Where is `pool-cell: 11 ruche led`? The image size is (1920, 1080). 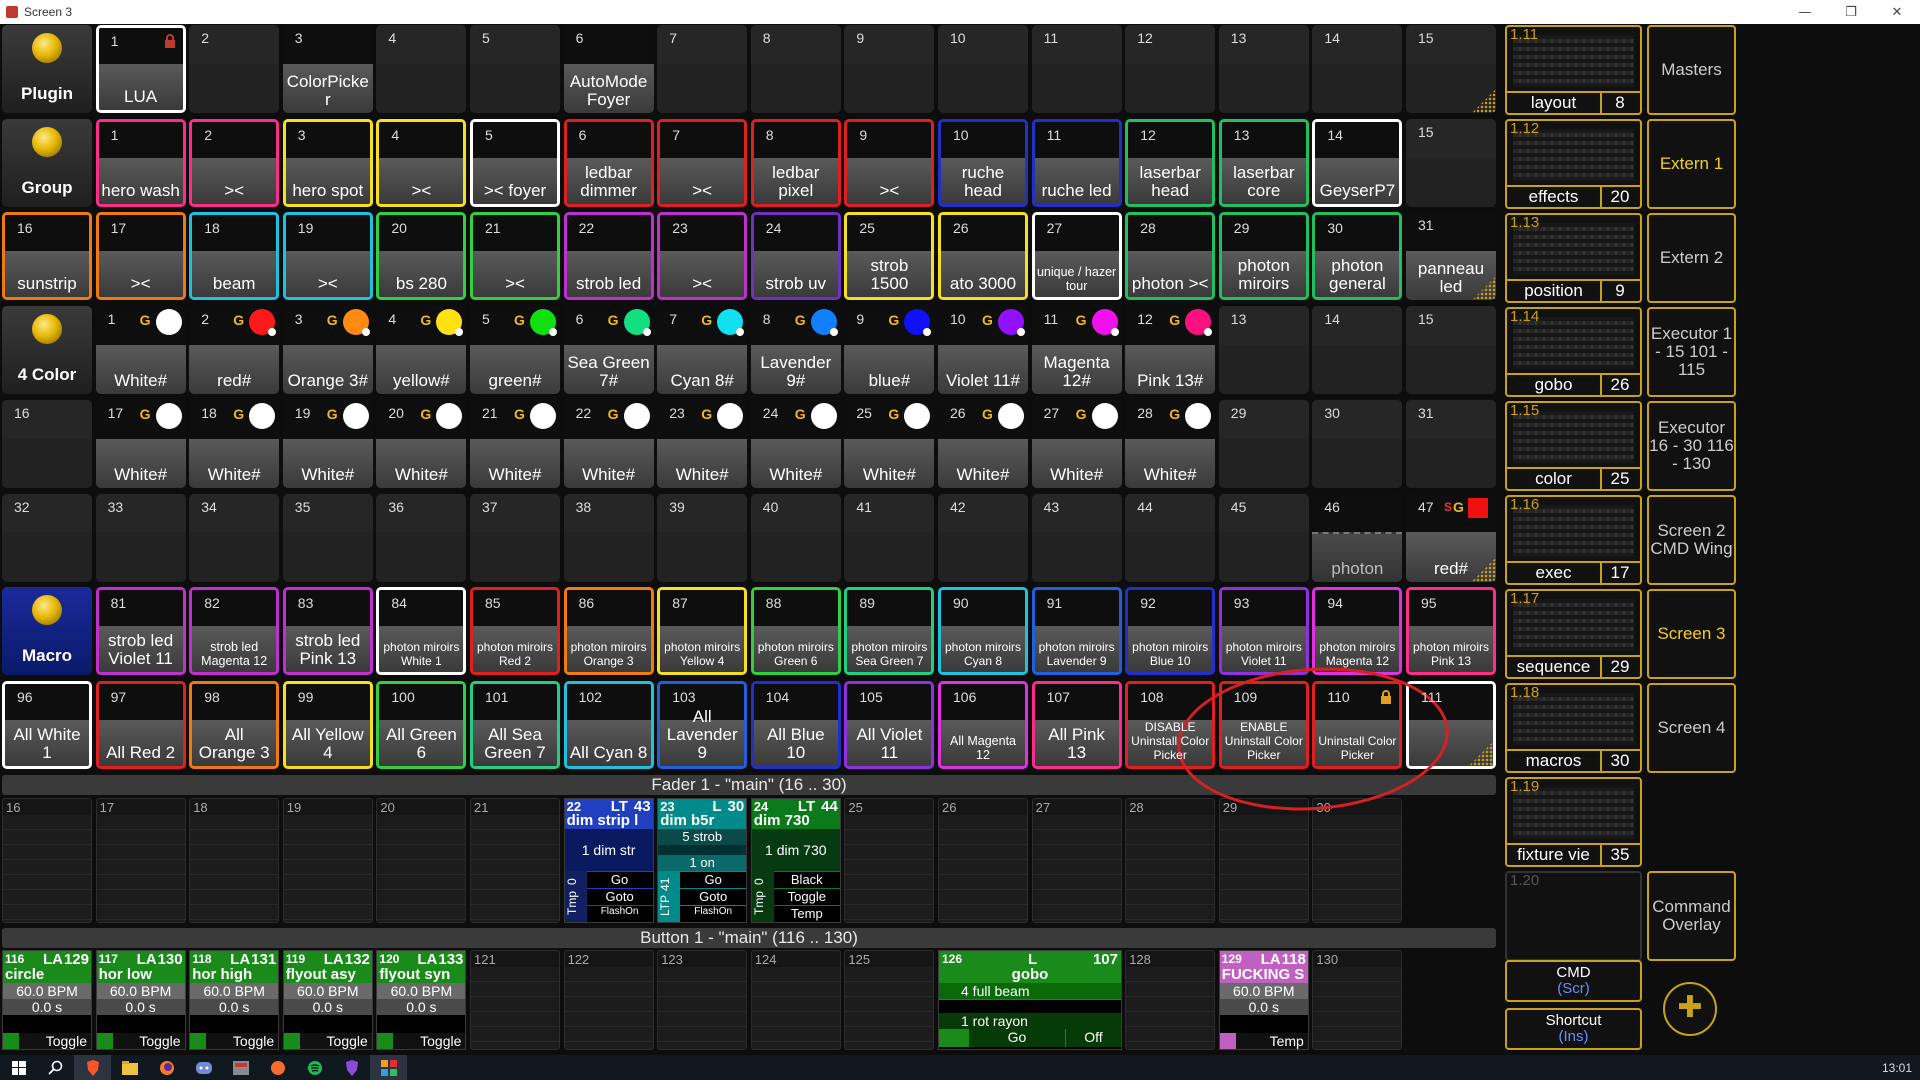
pool-cell: 11 ruche led is located at coordinates (1076, 162).